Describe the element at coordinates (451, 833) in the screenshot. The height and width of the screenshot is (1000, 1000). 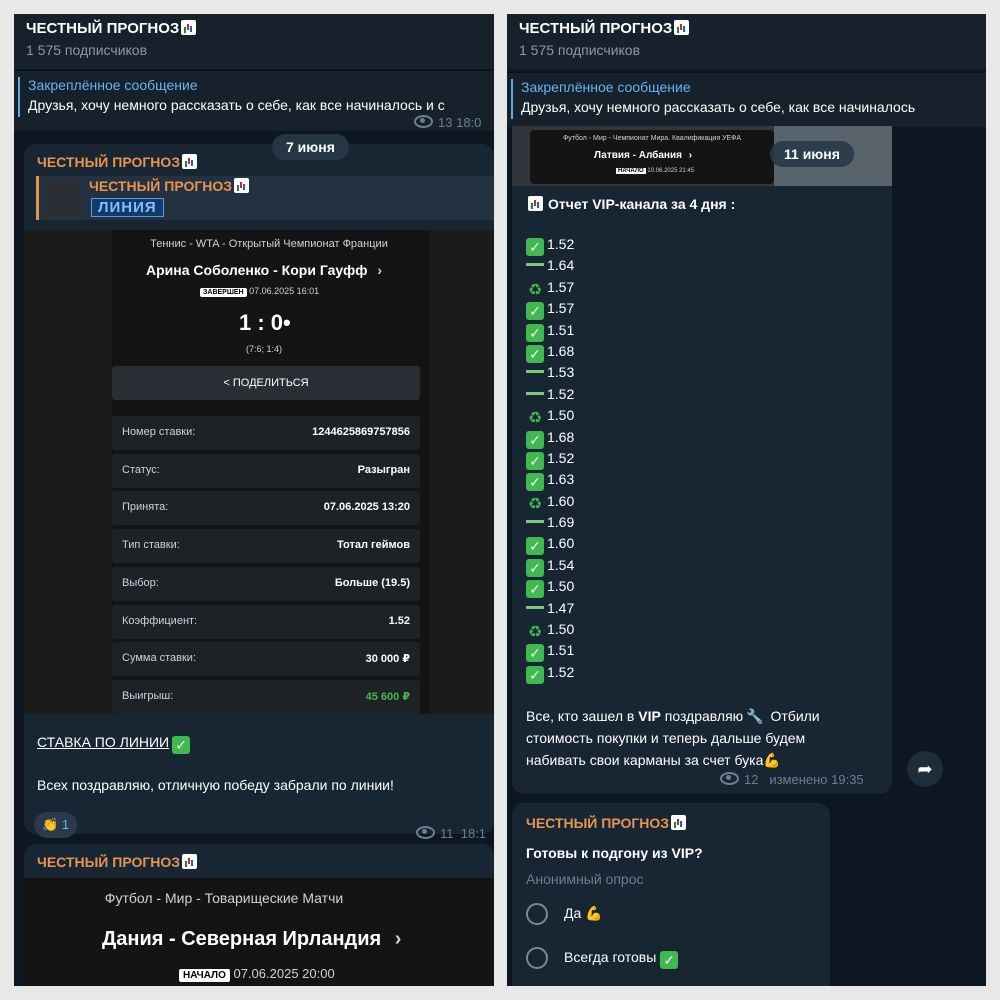
I see `message-meta: 11 18:1` at that location.